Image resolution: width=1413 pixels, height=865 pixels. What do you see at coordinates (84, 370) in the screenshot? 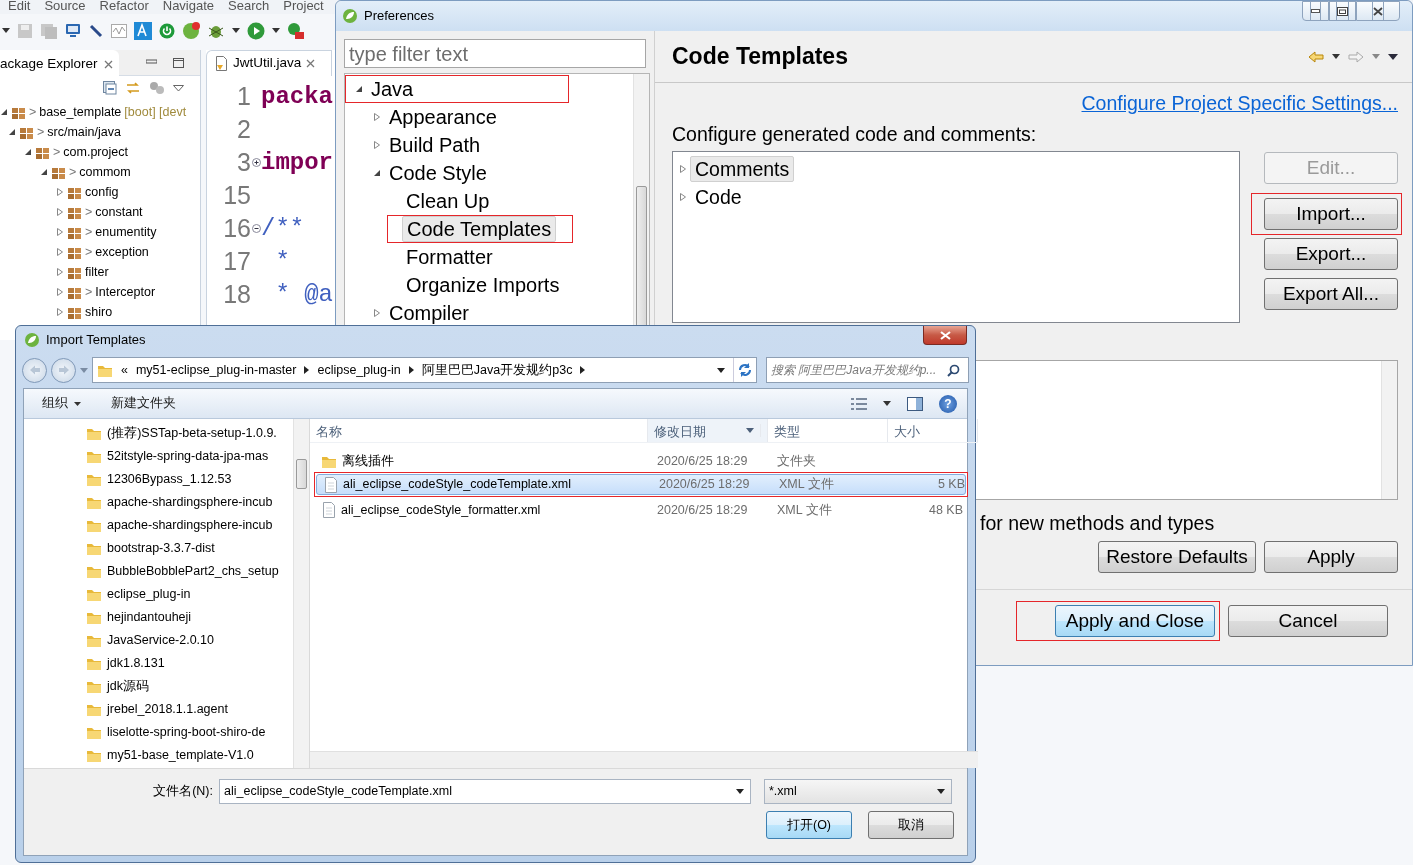
I see `history-caret-icon` at bounding box center [84, 370].